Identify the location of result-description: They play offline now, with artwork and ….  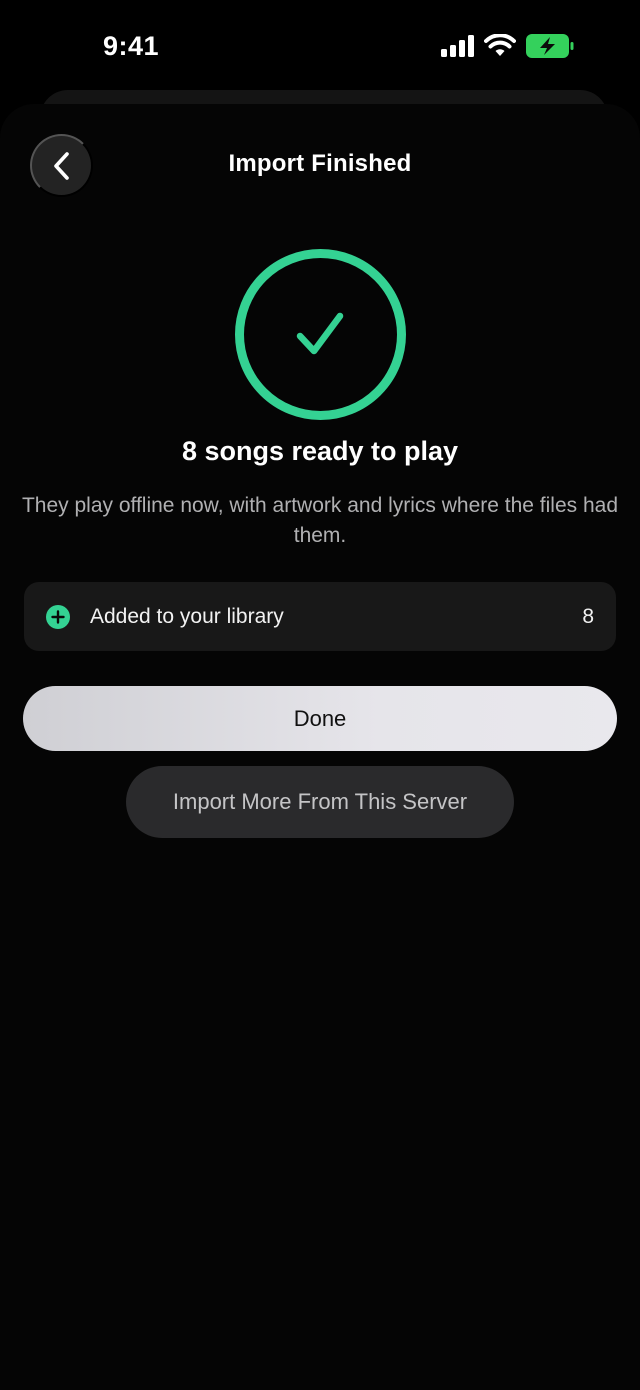
(320, 520).